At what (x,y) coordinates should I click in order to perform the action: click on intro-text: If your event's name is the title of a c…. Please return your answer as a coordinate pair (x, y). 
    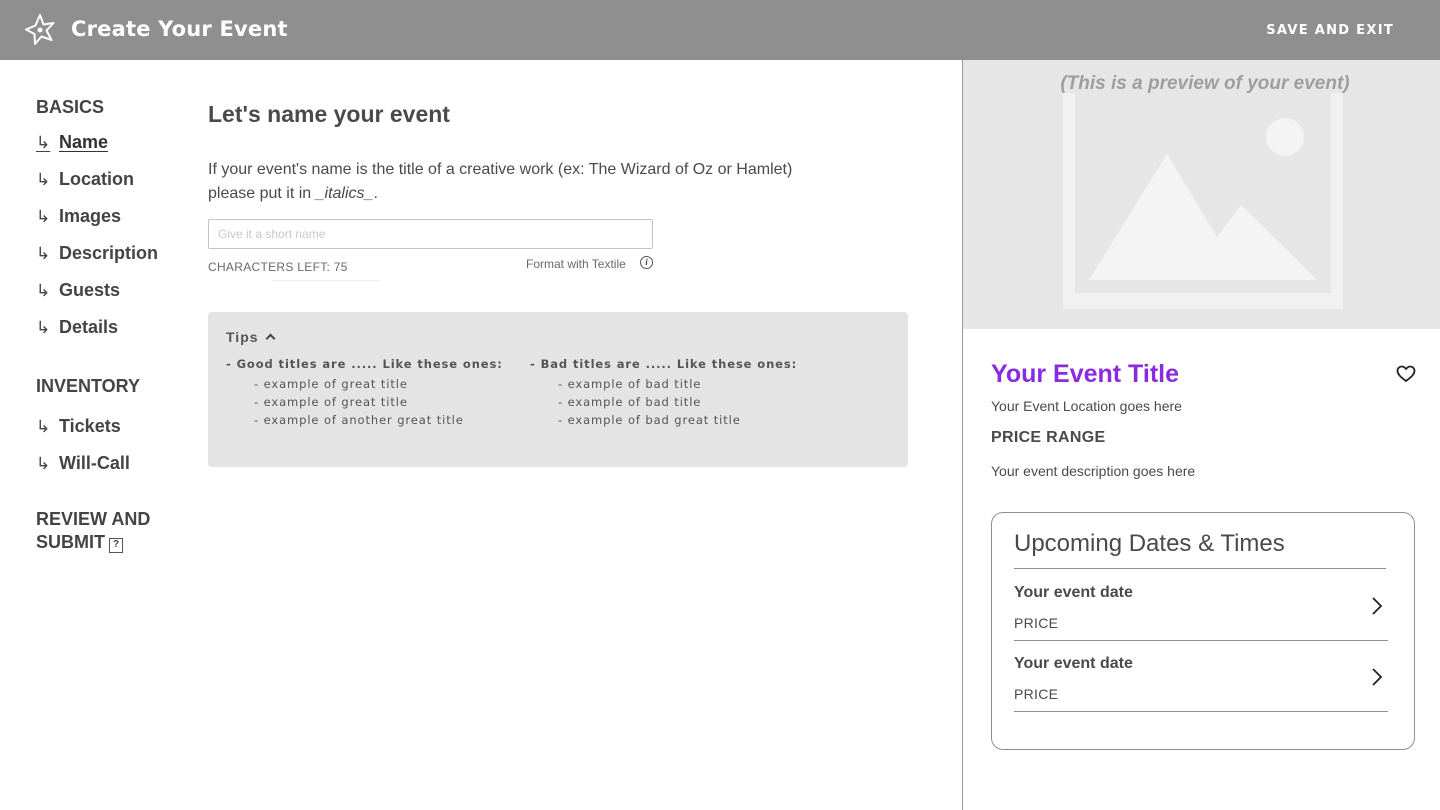
    Looking at the image, I should click on (518, 182).